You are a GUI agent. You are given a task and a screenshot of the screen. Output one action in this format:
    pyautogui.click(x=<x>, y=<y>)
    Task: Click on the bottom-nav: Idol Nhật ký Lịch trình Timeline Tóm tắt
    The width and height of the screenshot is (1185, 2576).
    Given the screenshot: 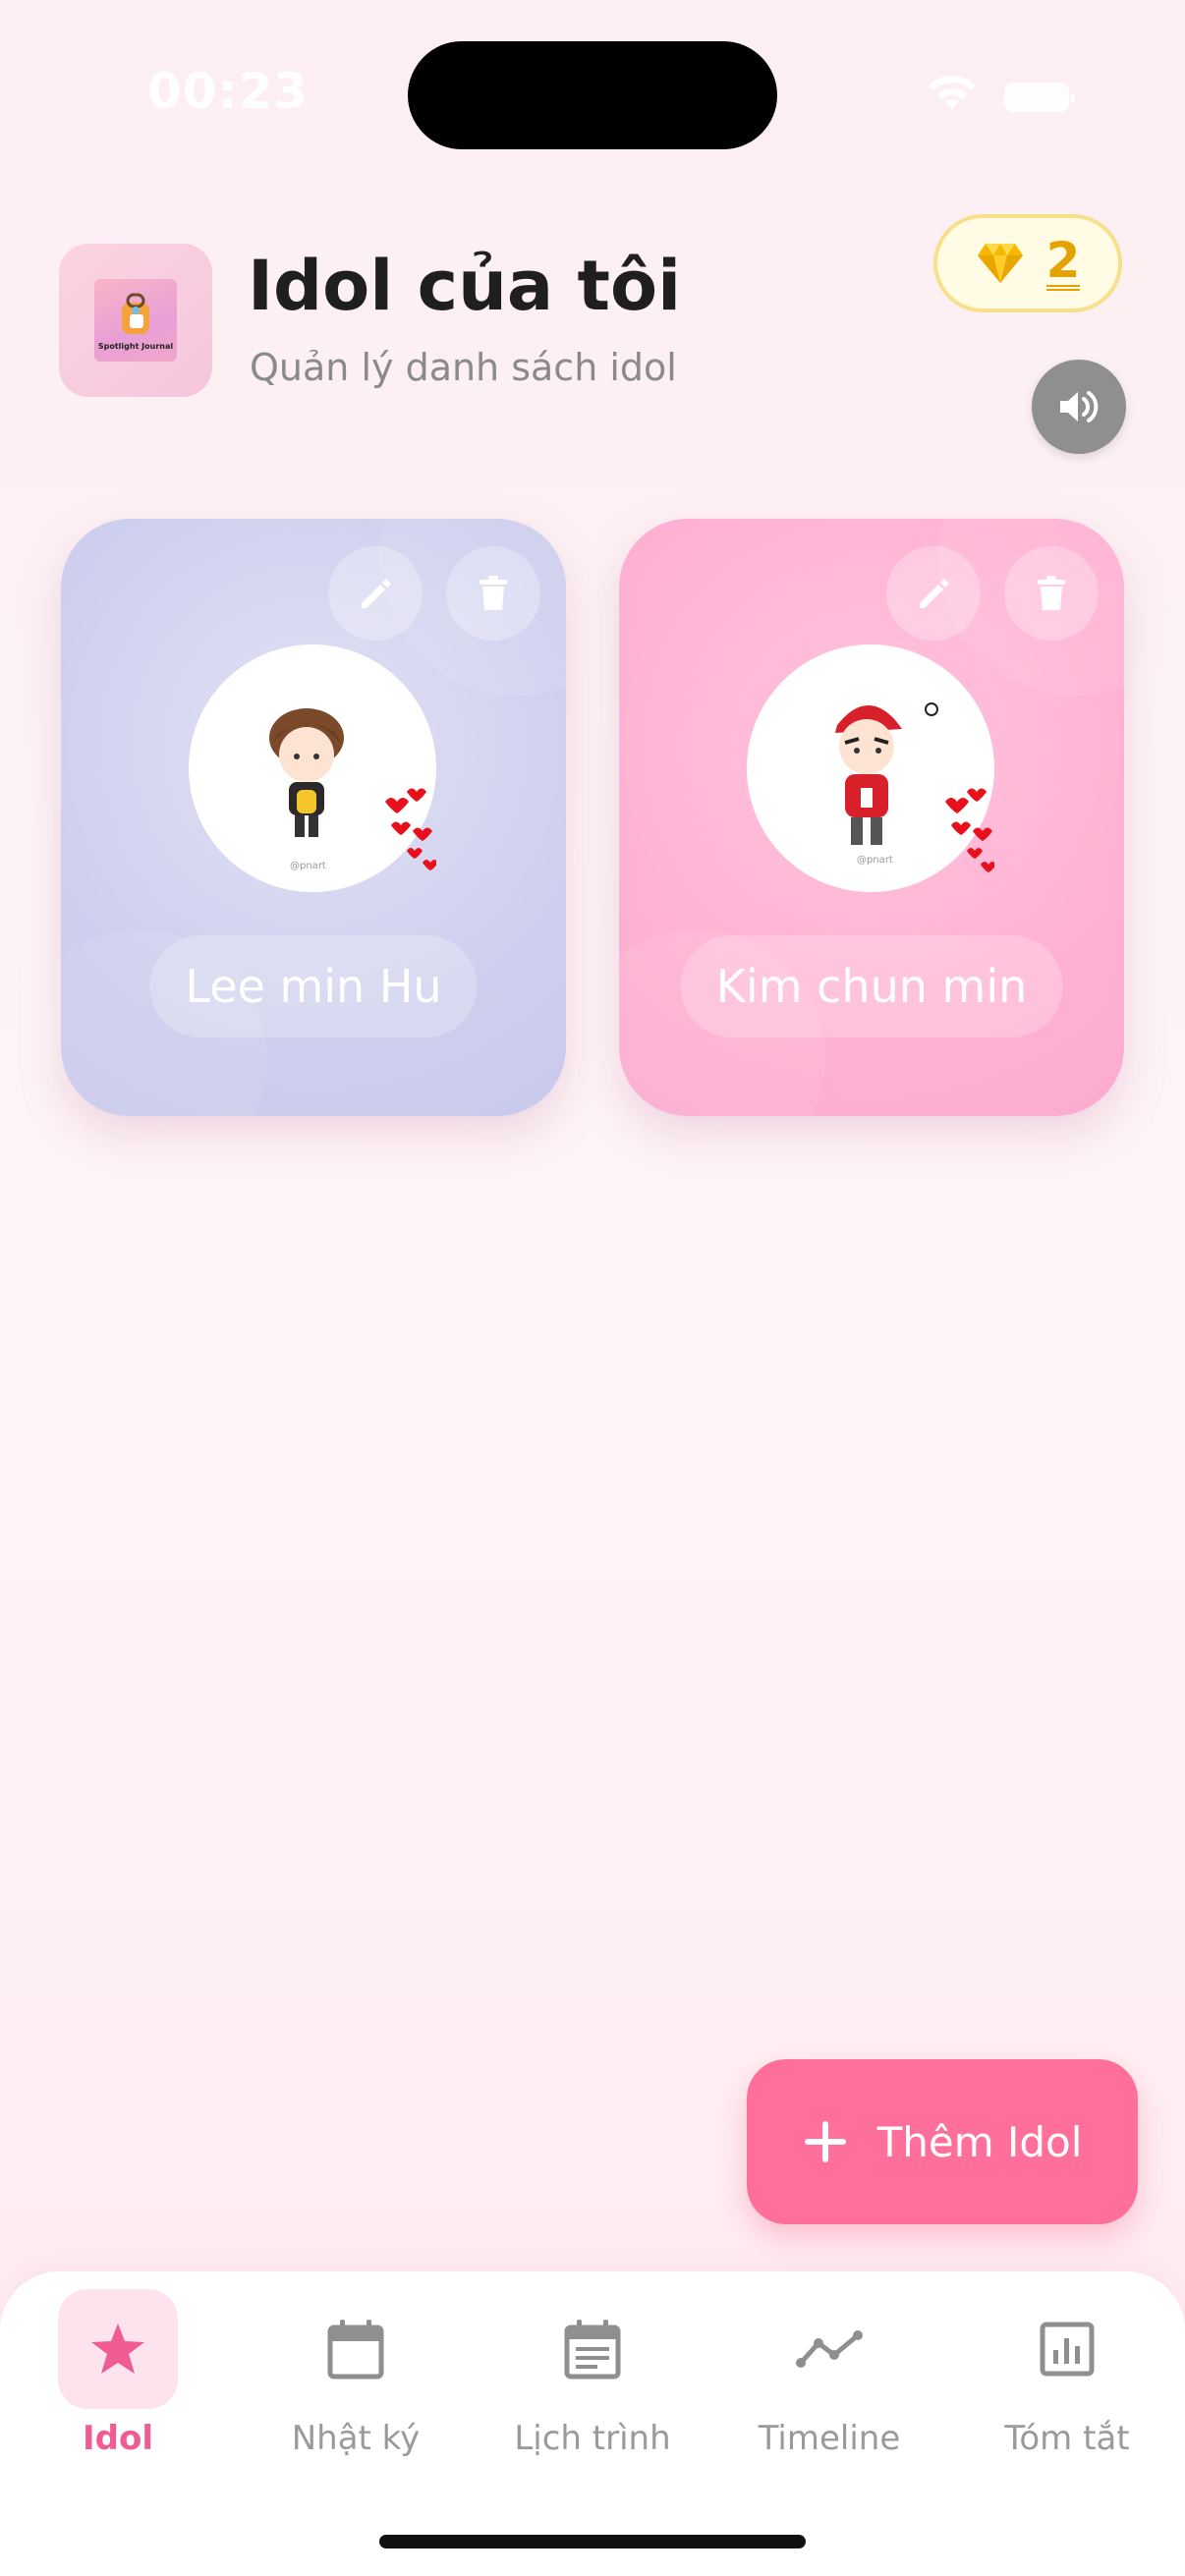 What is the action you would take?
    pyautogui.click(x=592, y=2423)
    